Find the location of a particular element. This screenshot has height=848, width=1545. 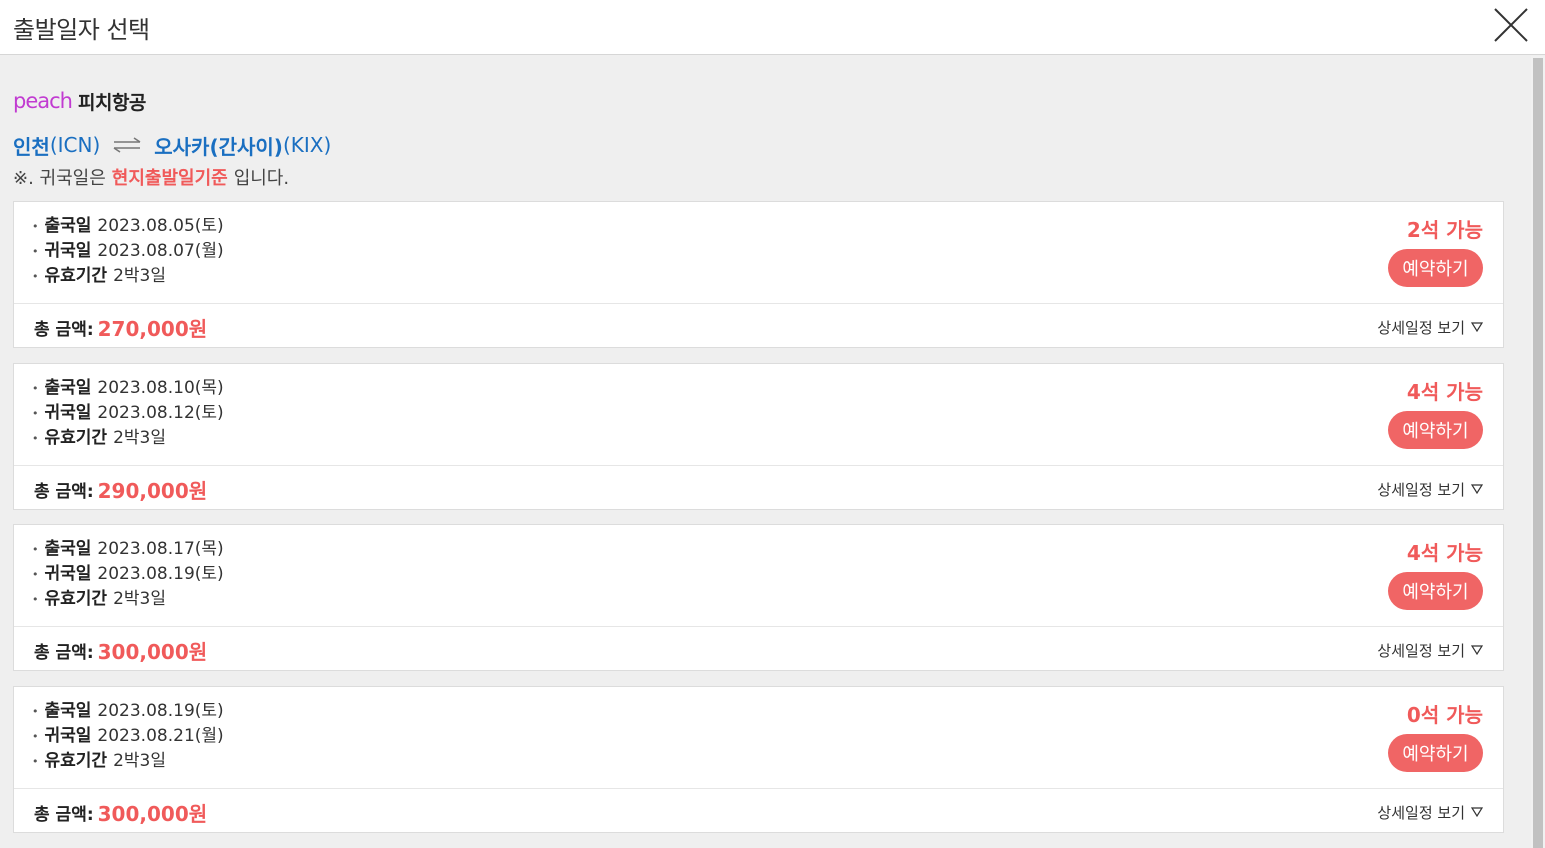

depart-date: 2023.08.17(목) is located at coordinates (160, 549).